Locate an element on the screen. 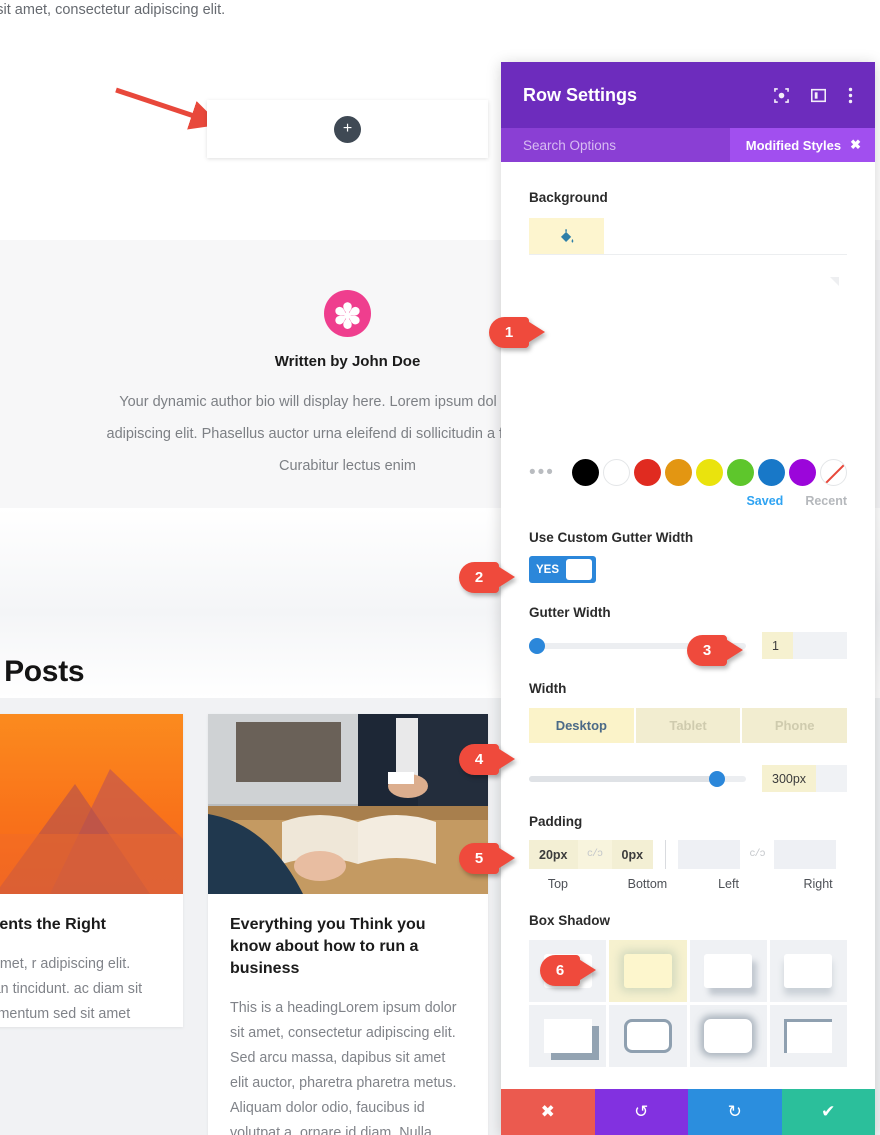  panel-title: Row Settings is located at coordinates (580, 94).